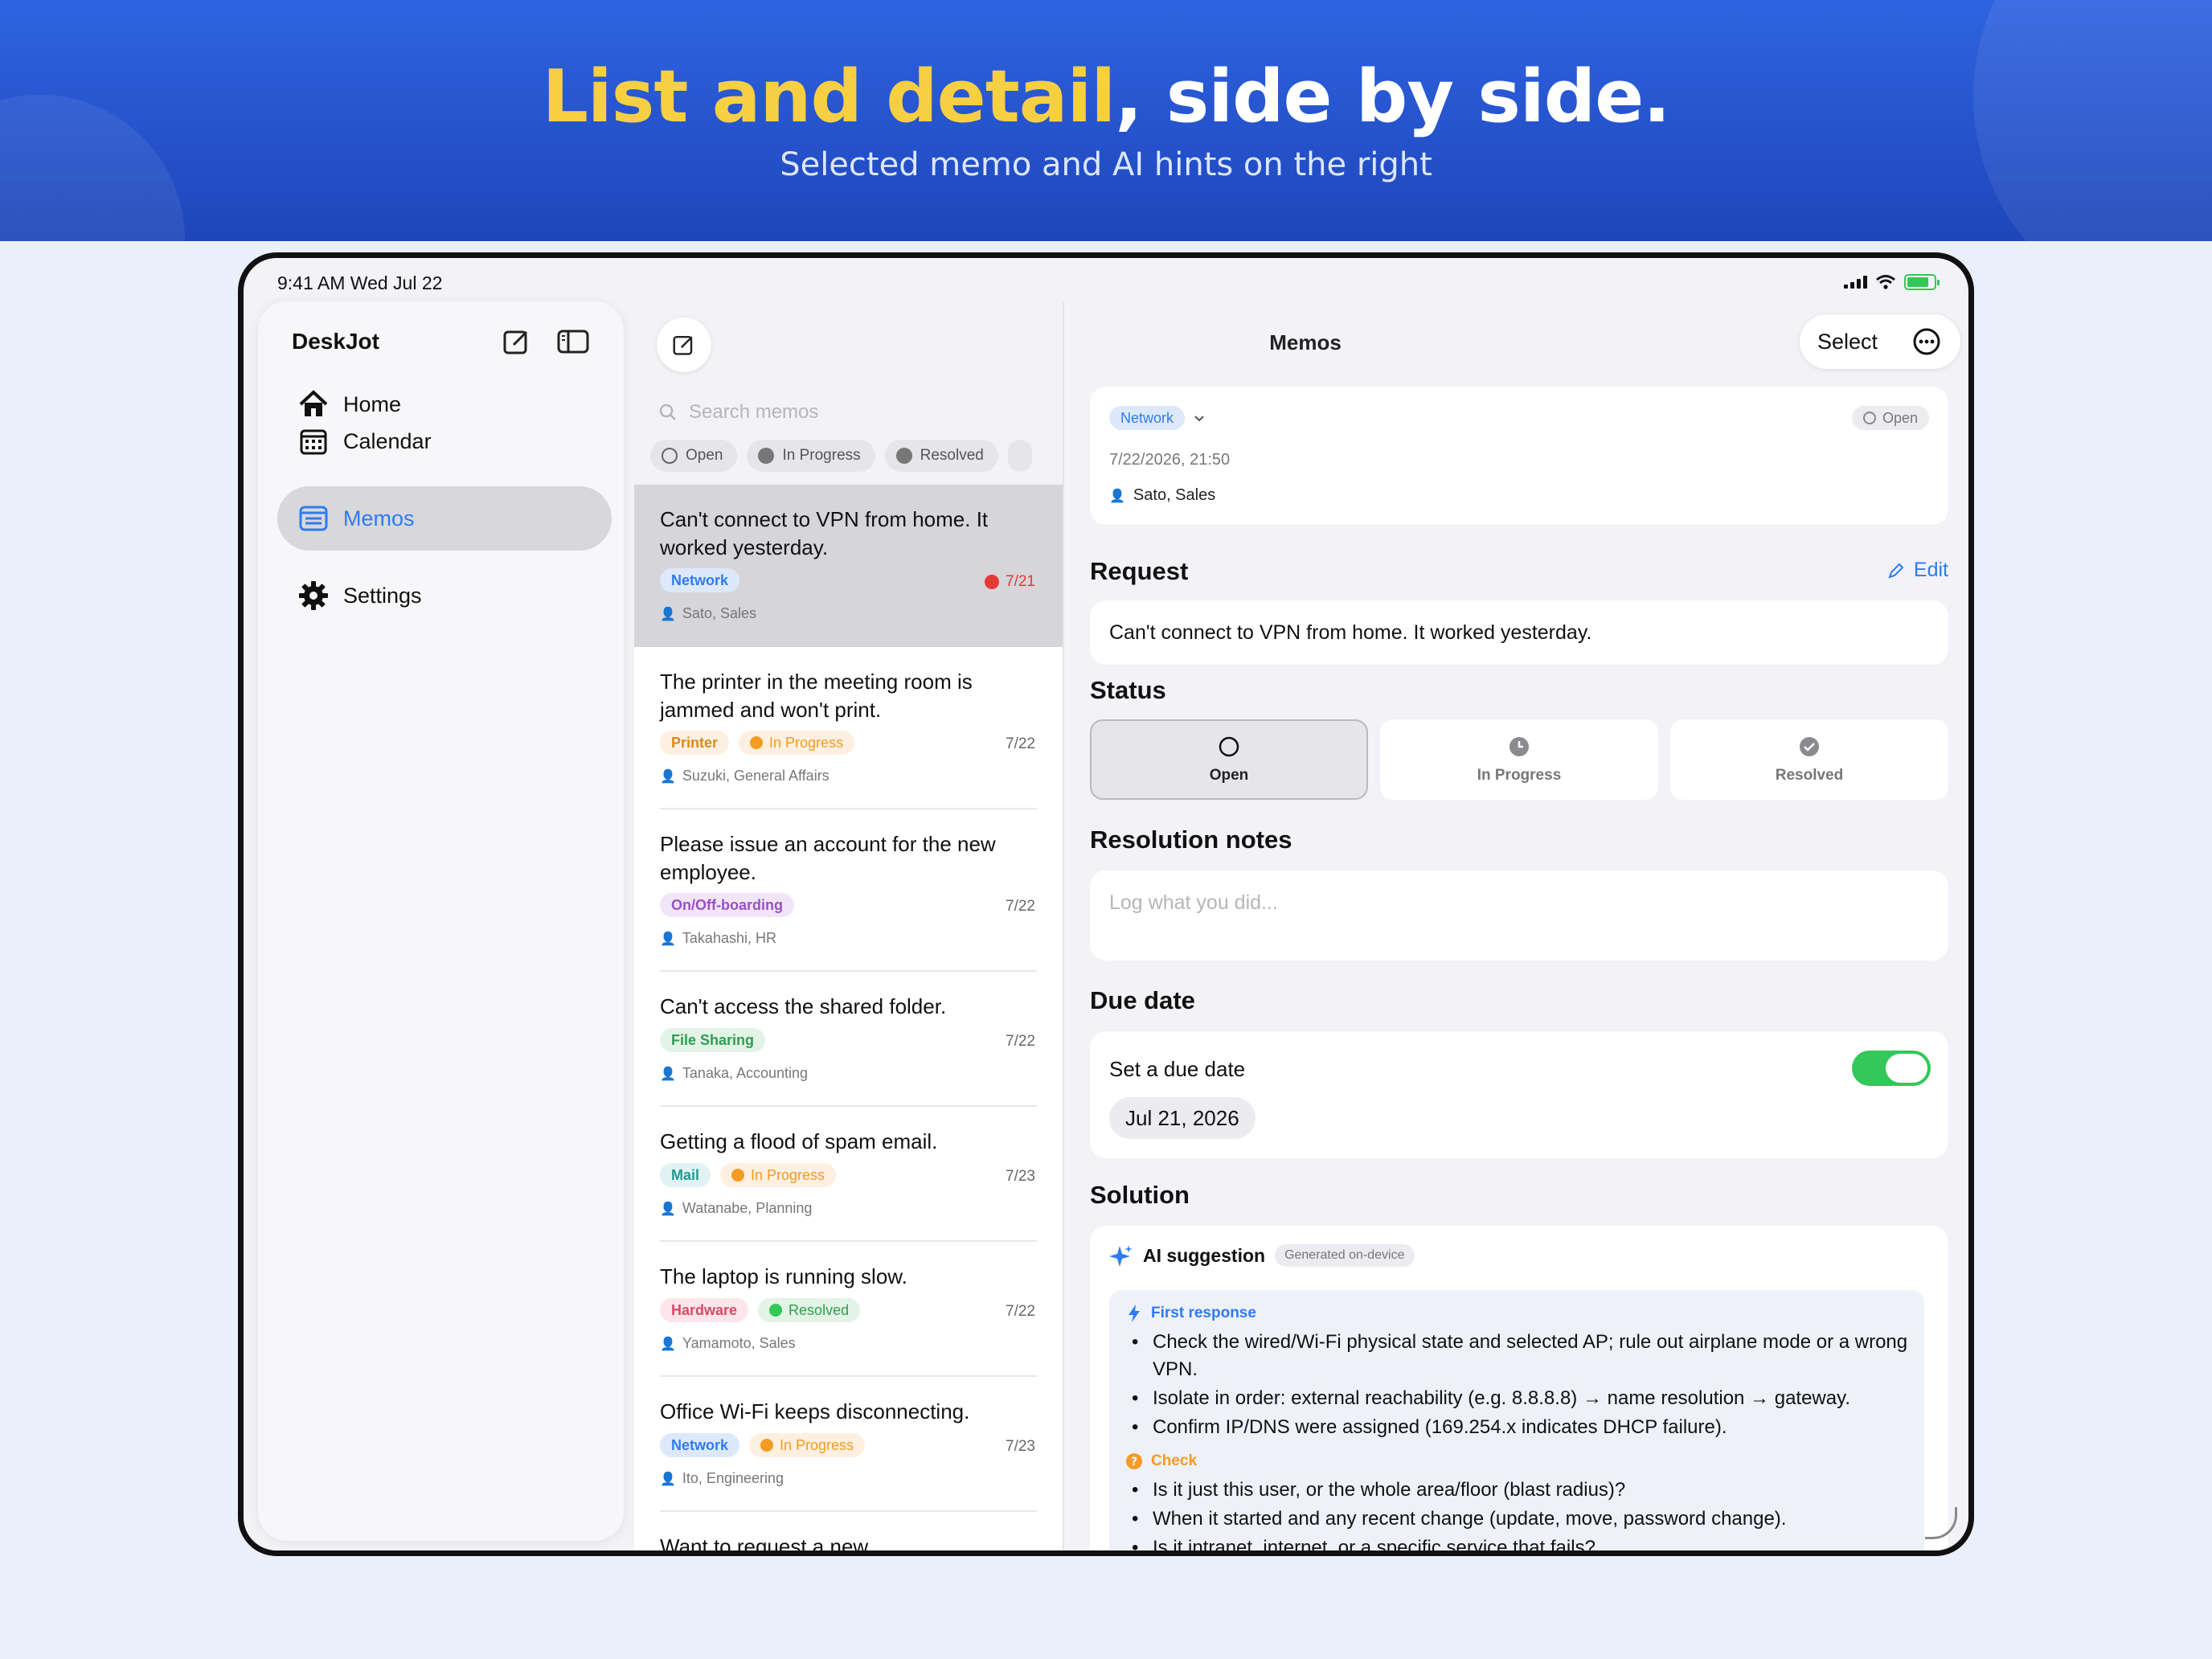 The width and height of the screenshot is (2212, 1659). What do you see at coordinates (1128, 690) in the screenshot?
I see `status-heading: Status` at bounding box center [1128, 690].